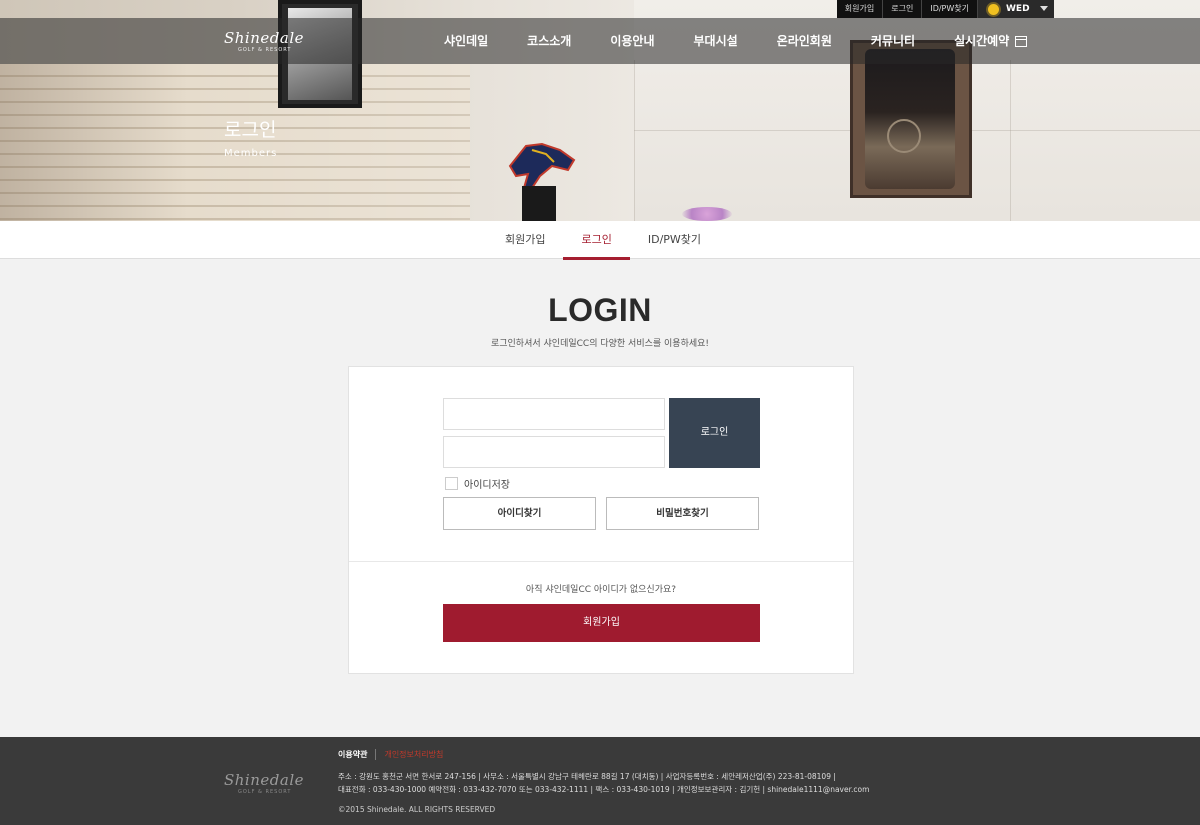 The image size is (1200, 825). What do you see at coordinates (716, 41) in the screenshot?
I see `nav-item-facilities: 부대시설` at bounding box center [716, 41].